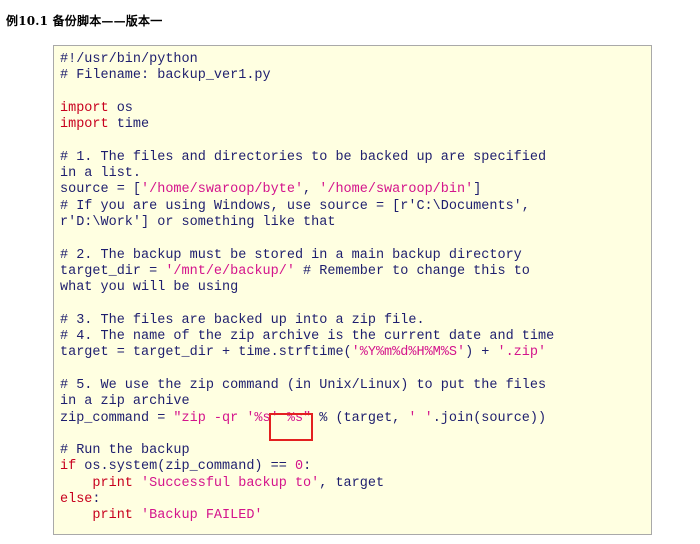 The width and height of the screenshot is (700, 544). I want to click on code-token: , target, so click(352, 483).